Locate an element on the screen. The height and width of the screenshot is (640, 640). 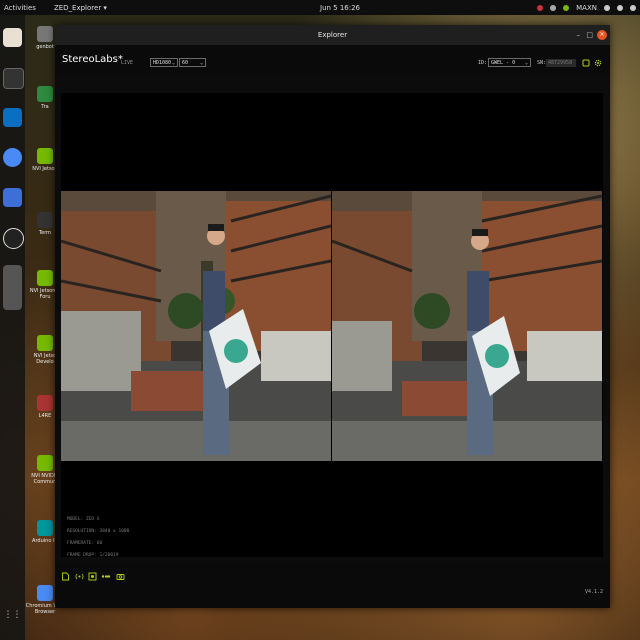
explorer-app-icon is located at coordinates (12, 287).